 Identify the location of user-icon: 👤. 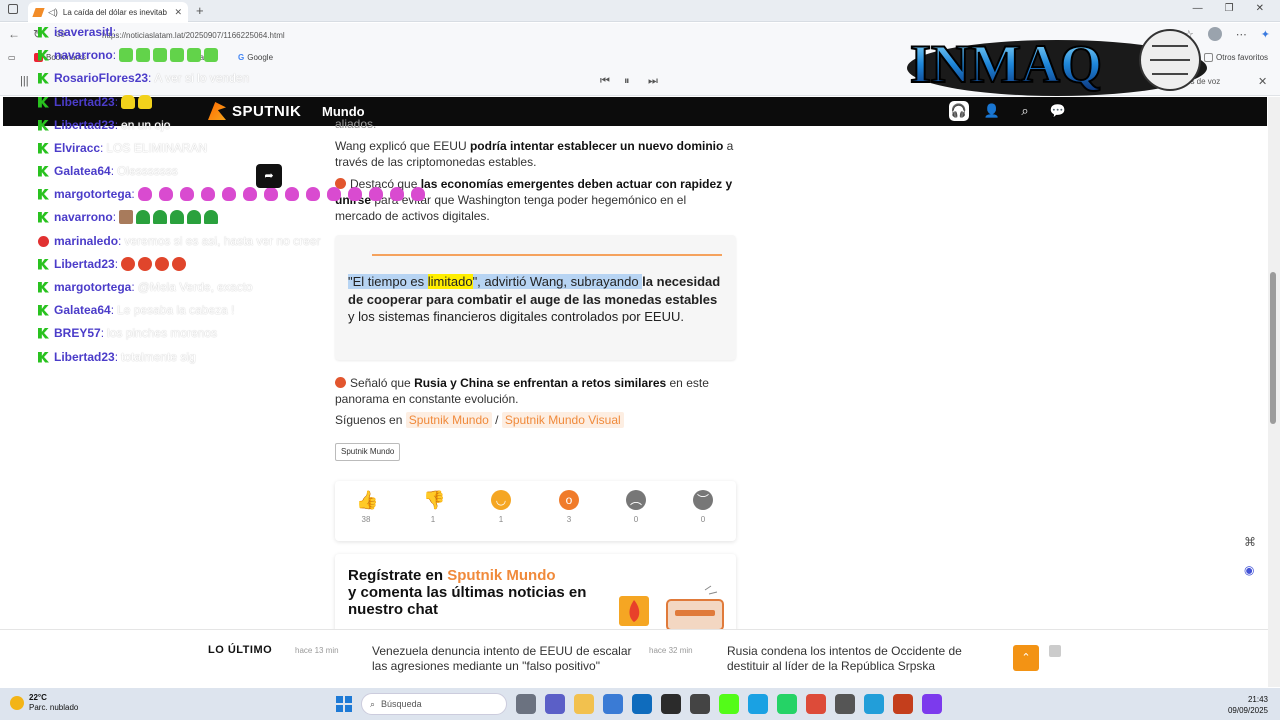
(992, 111).